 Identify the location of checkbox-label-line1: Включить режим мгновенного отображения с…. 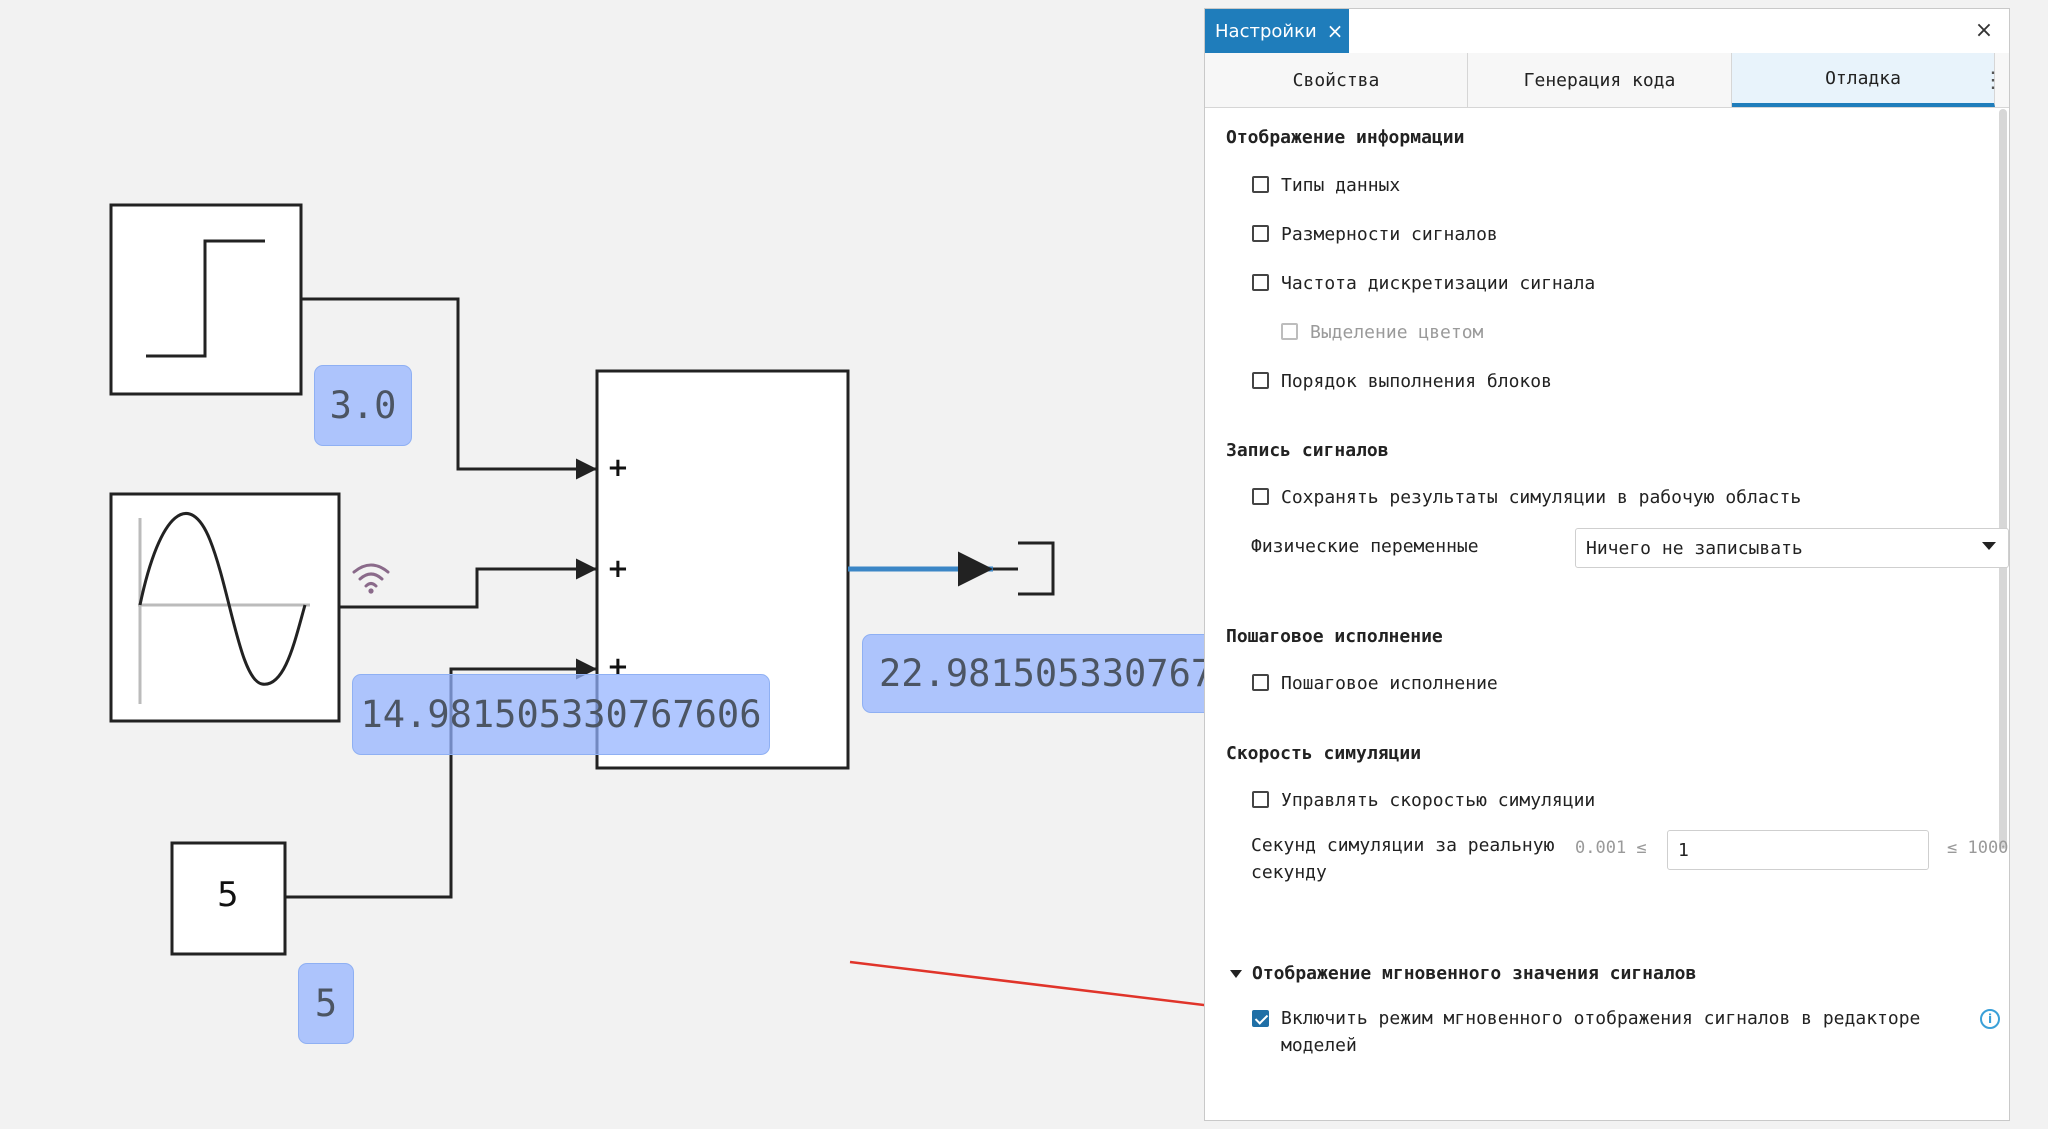
(1601, 1018).